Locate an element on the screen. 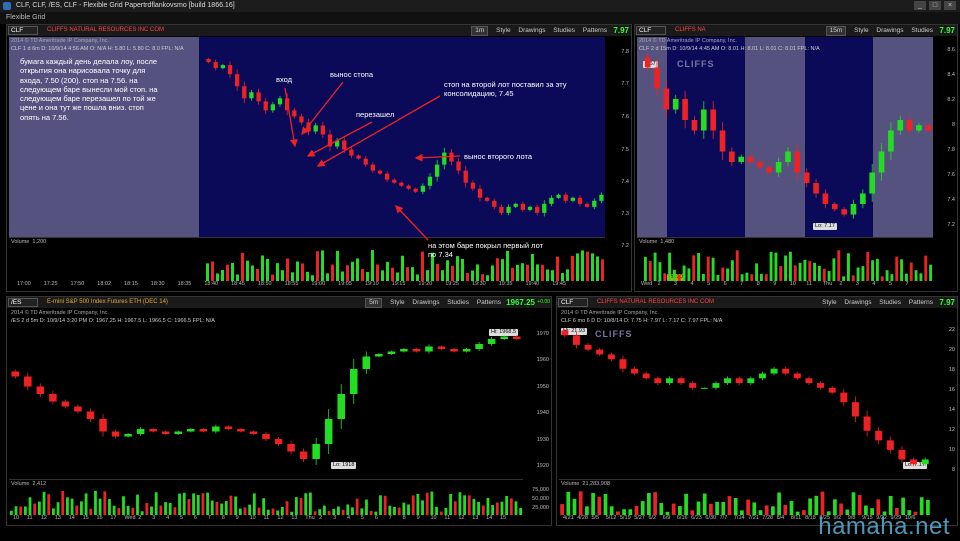  candles-svg is located at coordinates (788, 135).